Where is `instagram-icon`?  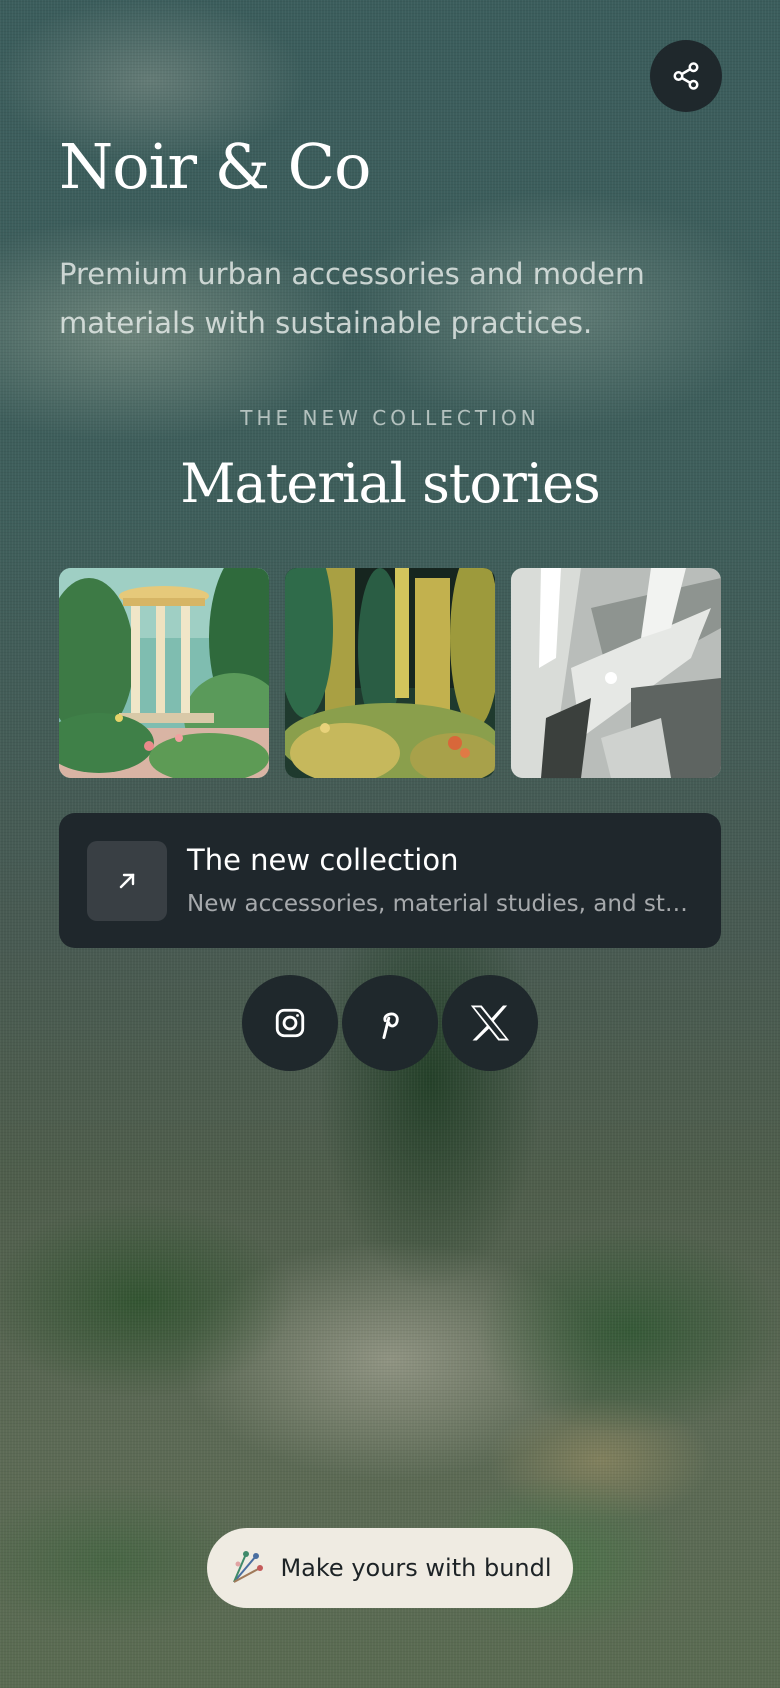 instagram-icon is located at coordinates (290, 1023).